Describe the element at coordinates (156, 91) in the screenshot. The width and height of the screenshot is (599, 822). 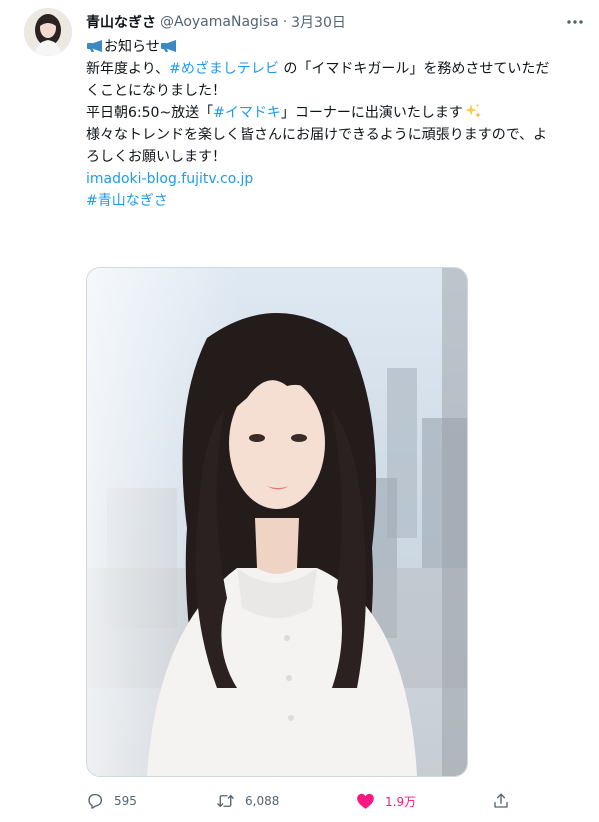
I see `paragraph-1-line-2: くことになりました！` at that location.